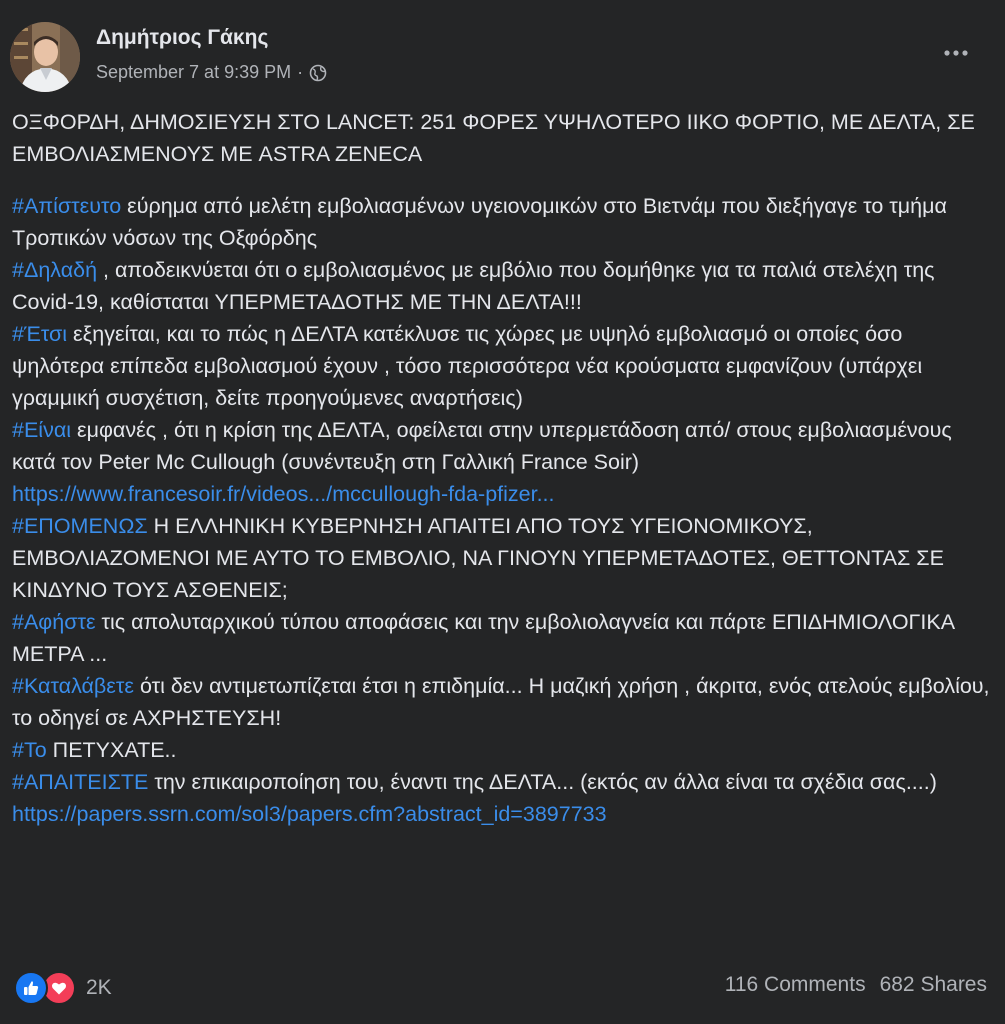 This screenshot has width=1005, height=1024. What do you see at coordinates (80, 526) in the screenshot?
I see `hashtag-link: #ΕΠΟΜΕΝΩΣ` at bounding box center [80, 526].